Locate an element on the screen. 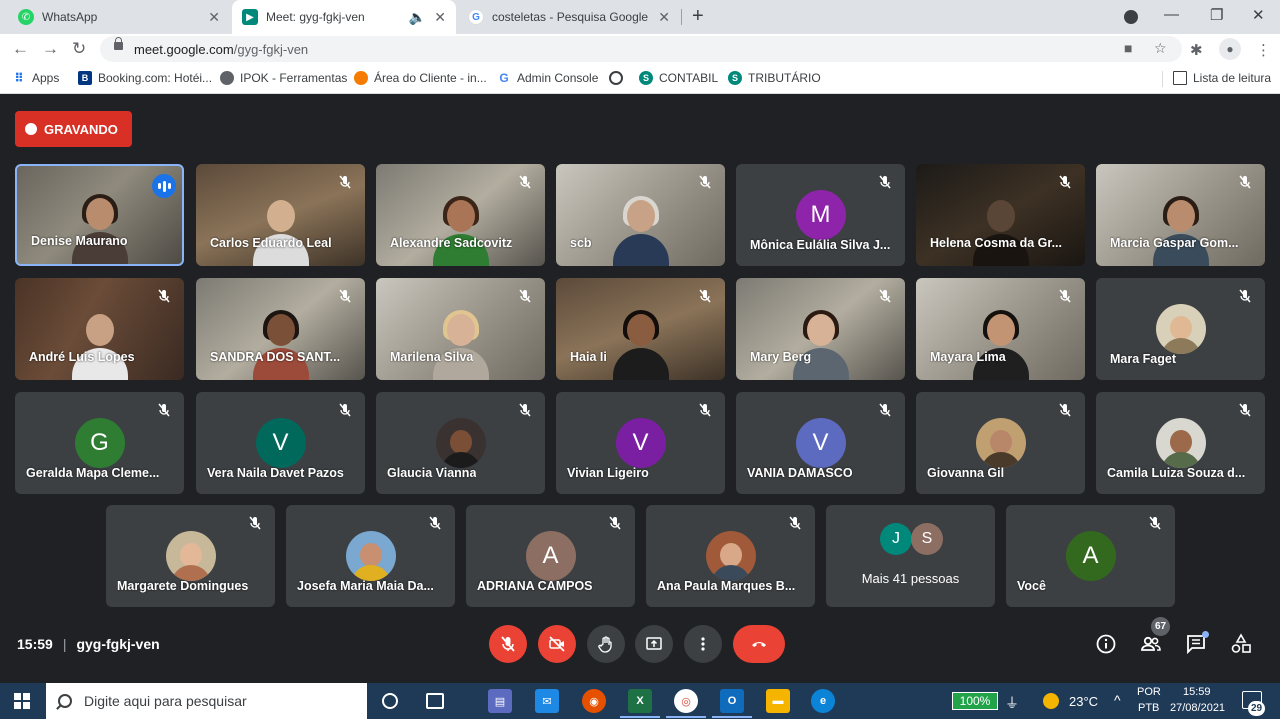  chrome-icon: ◎ is located at coordinates (686, 703).